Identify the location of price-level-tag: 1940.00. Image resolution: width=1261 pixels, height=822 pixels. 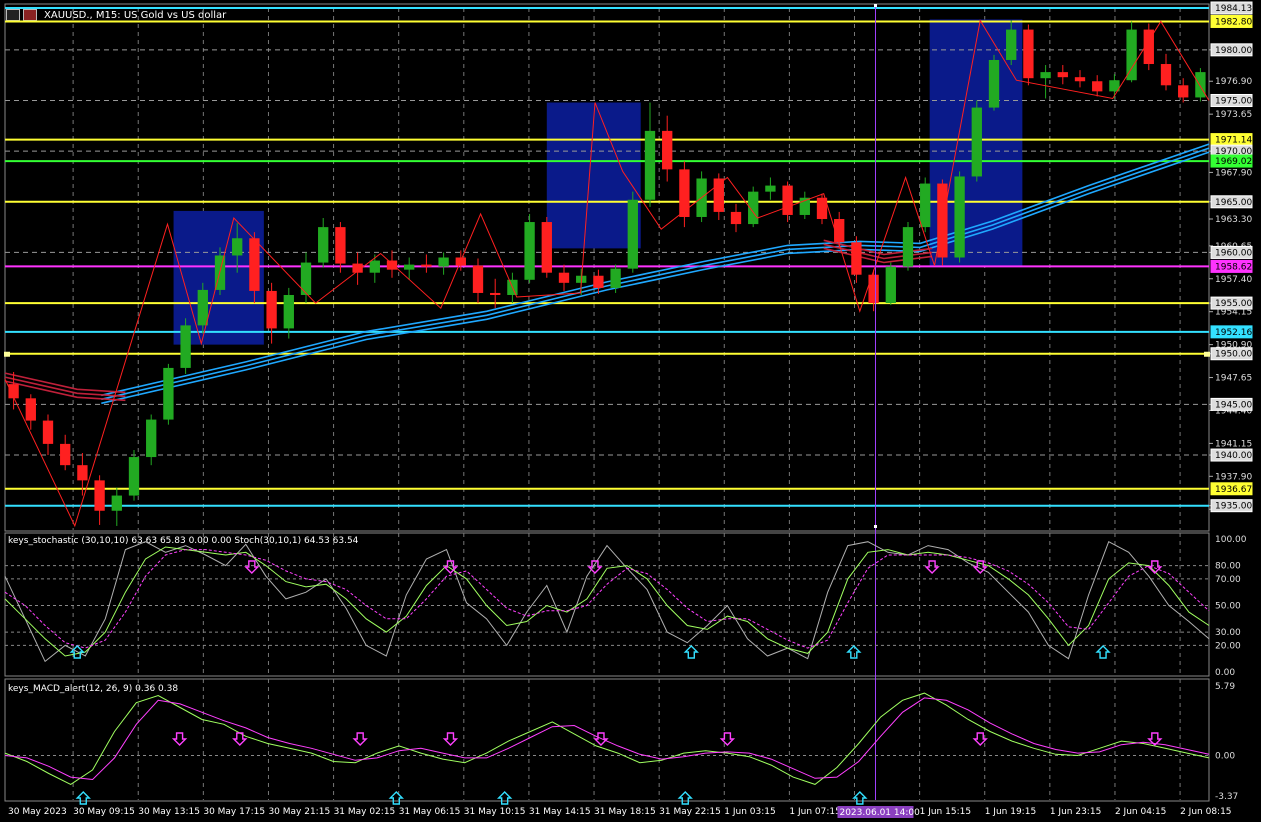
(1231, 455).